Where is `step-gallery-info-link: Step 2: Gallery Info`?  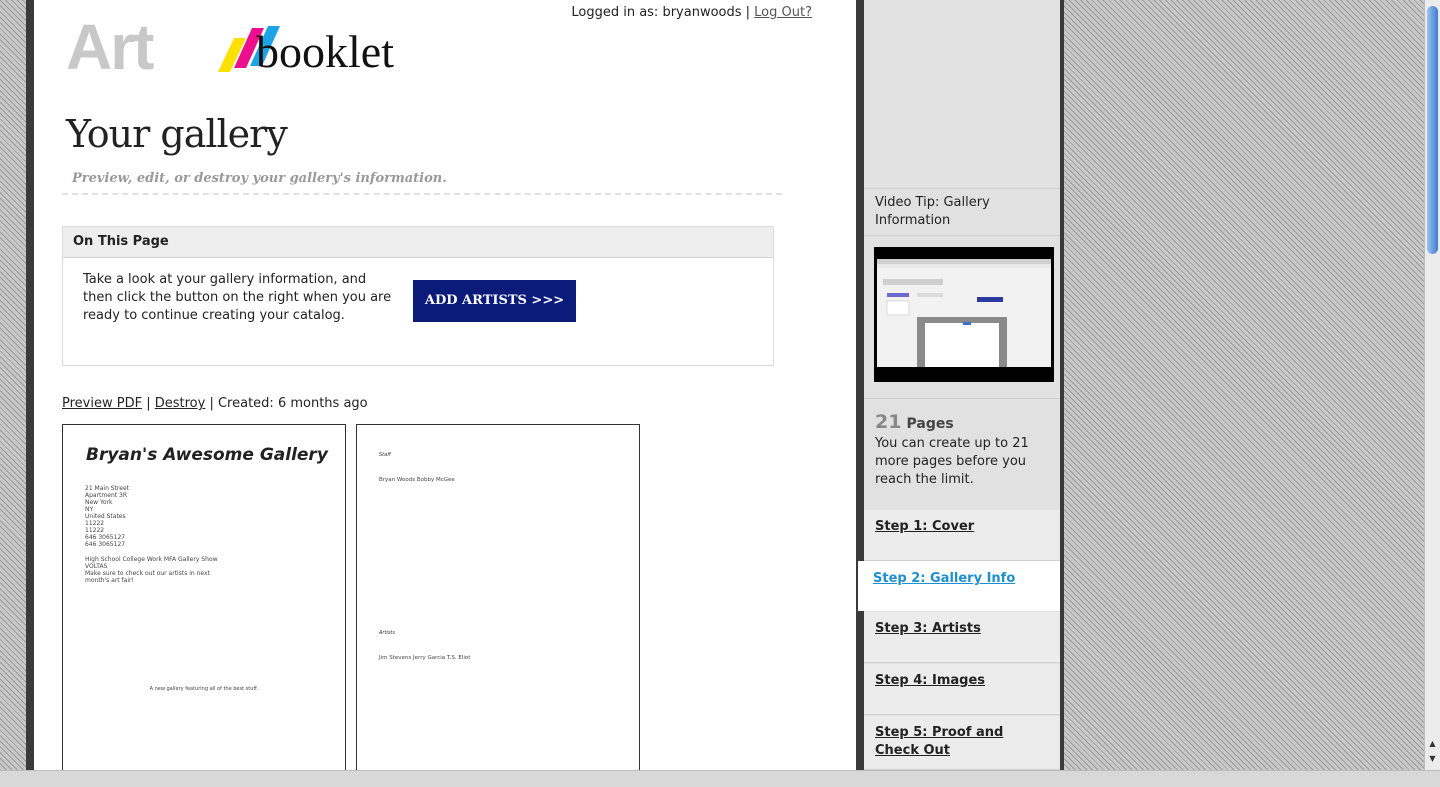
step-gallery-info-link: Step 2: Gallery Info is located at coordinates (959, 586).